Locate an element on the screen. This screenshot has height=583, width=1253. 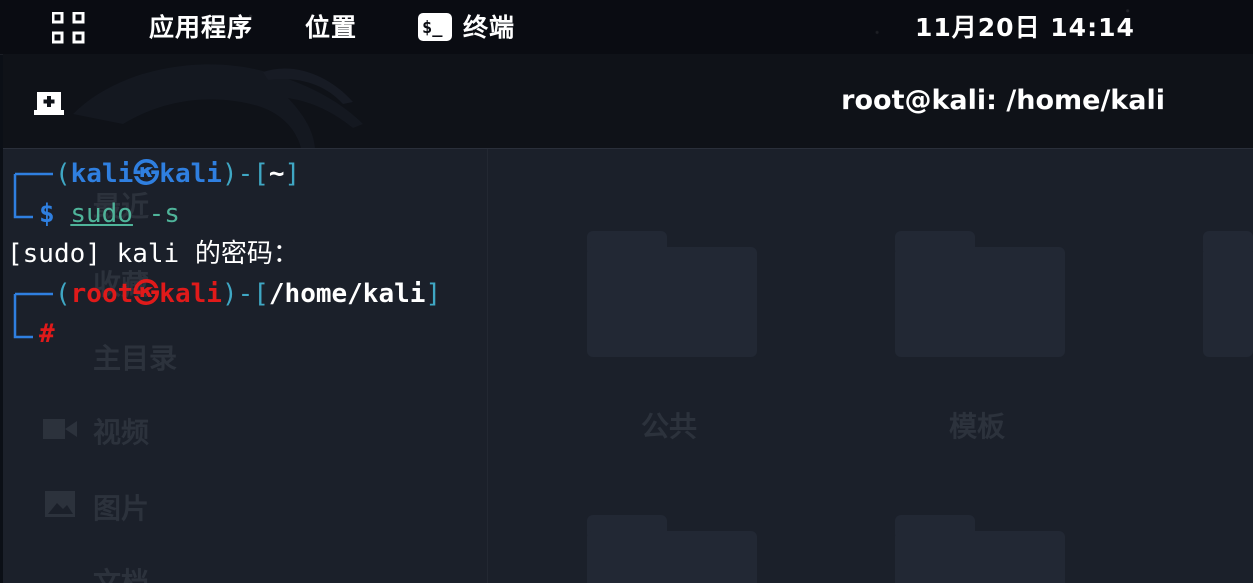
bg-folder-public is located at coordinates (672, 302).